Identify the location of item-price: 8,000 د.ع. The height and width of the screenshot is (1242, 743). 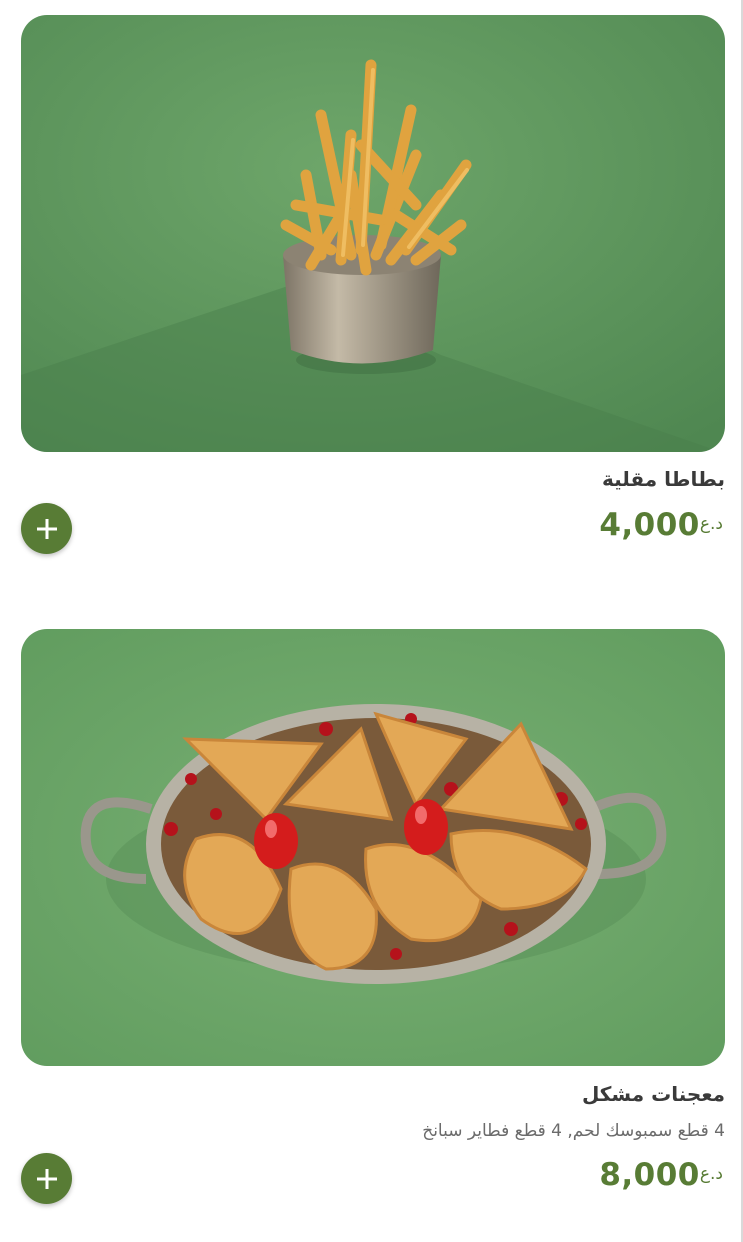
(662, 1175).